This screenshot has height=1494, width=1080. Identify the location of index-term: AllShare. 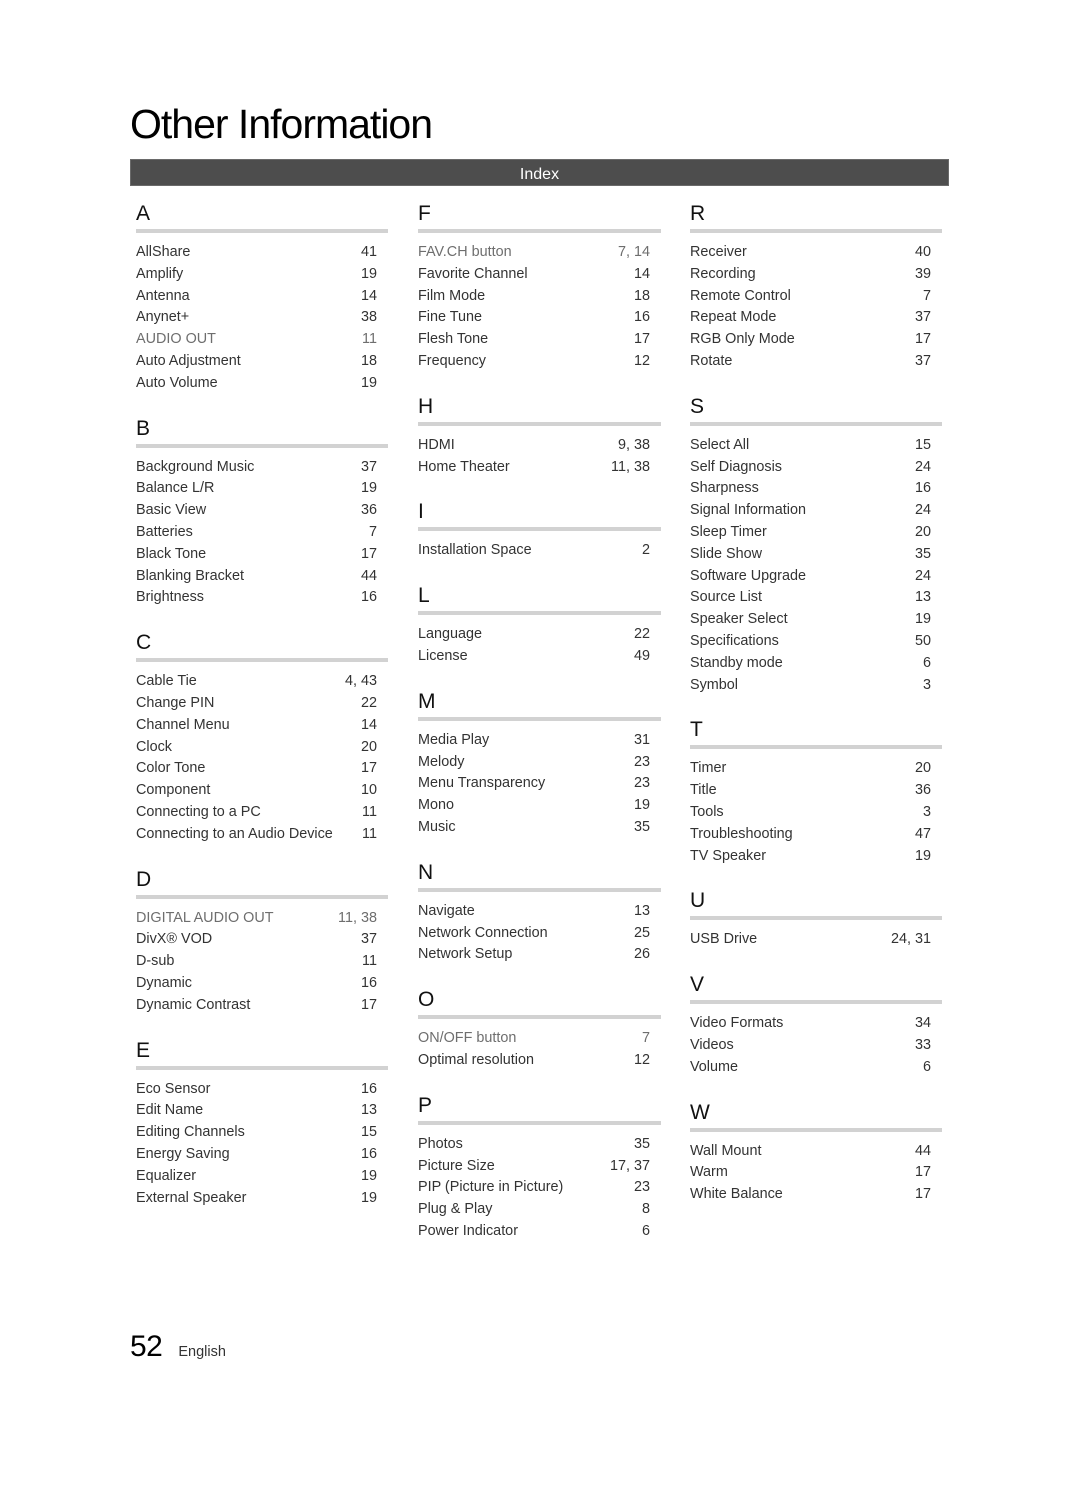
(163, 252).